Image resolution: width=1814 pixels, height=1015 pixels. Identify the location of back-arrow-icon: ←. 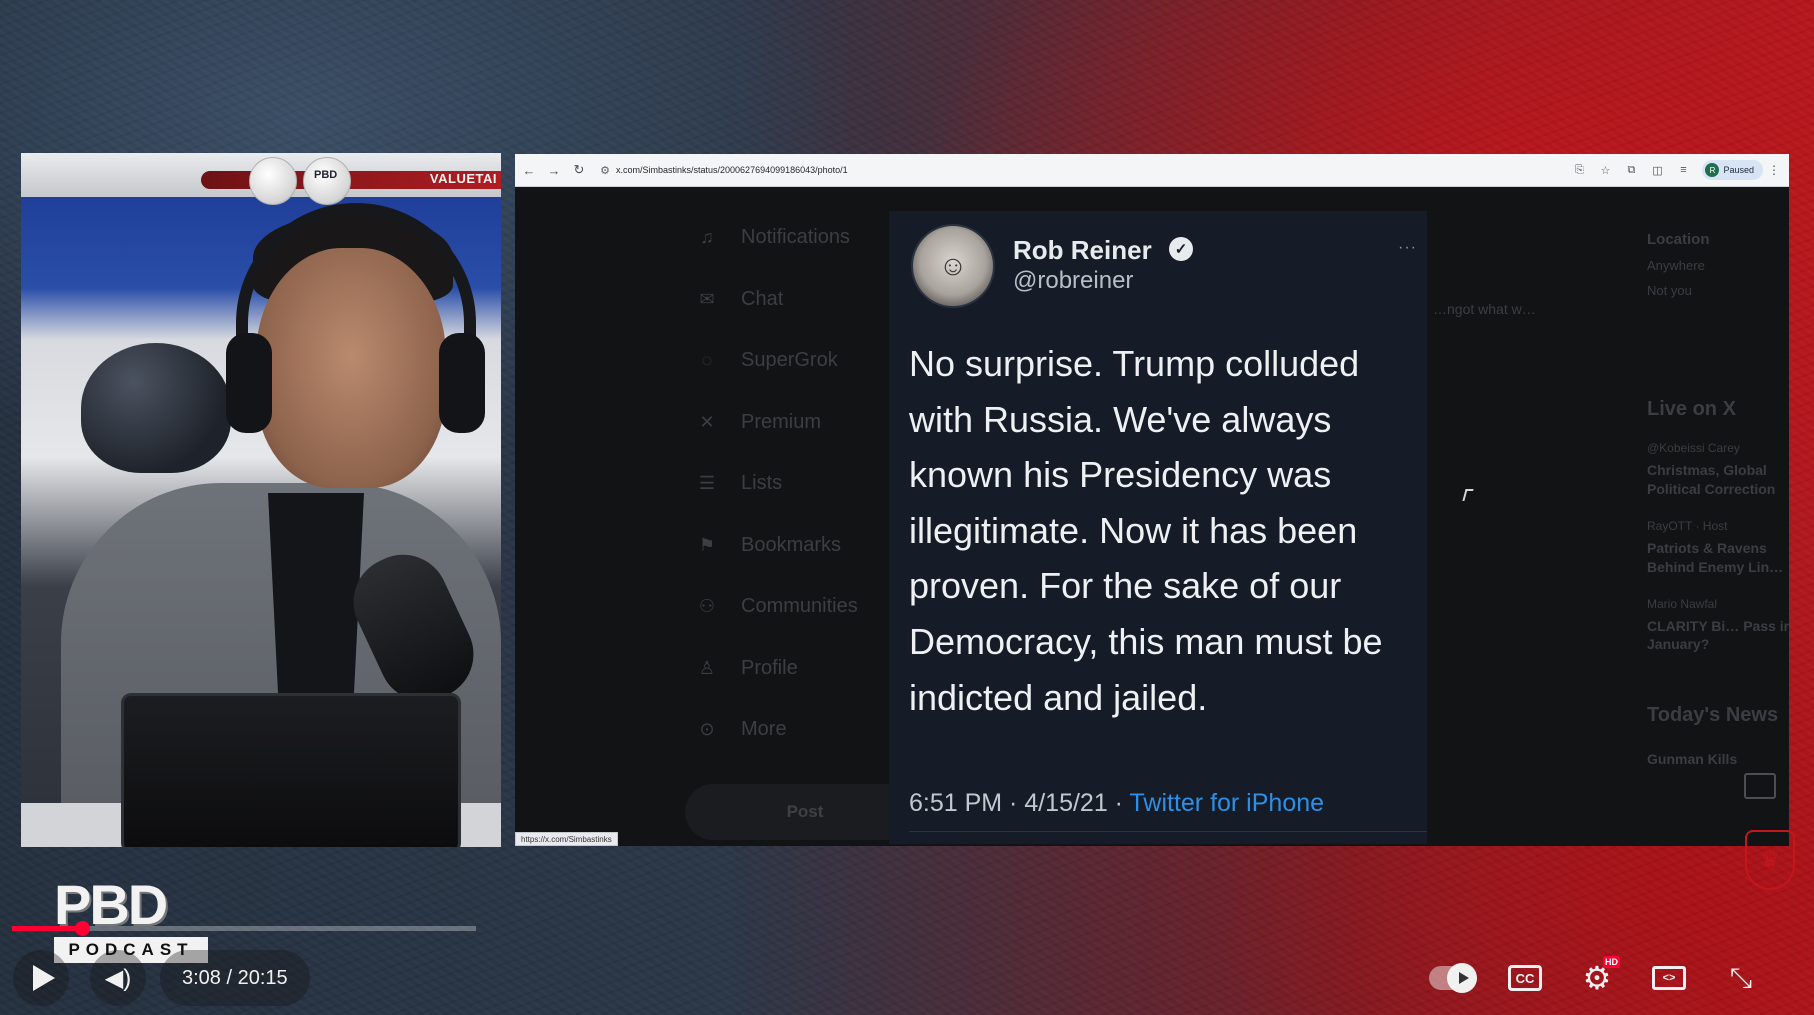
(529, 170).